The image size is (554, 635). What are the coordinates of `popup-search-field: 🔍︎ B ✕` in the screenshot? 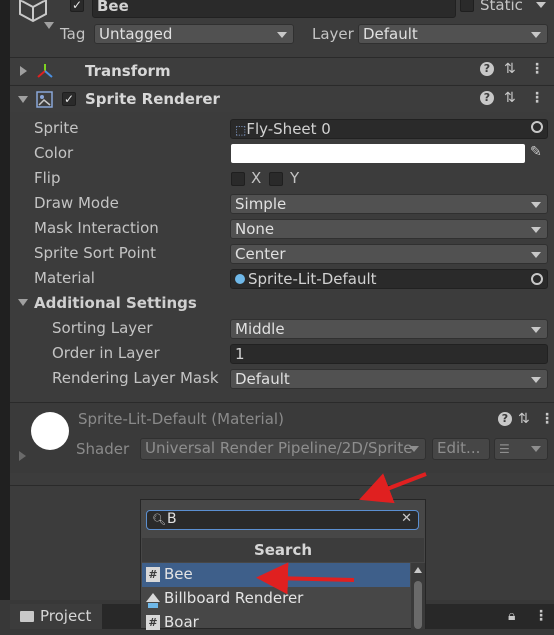 It's located at (282, 520).